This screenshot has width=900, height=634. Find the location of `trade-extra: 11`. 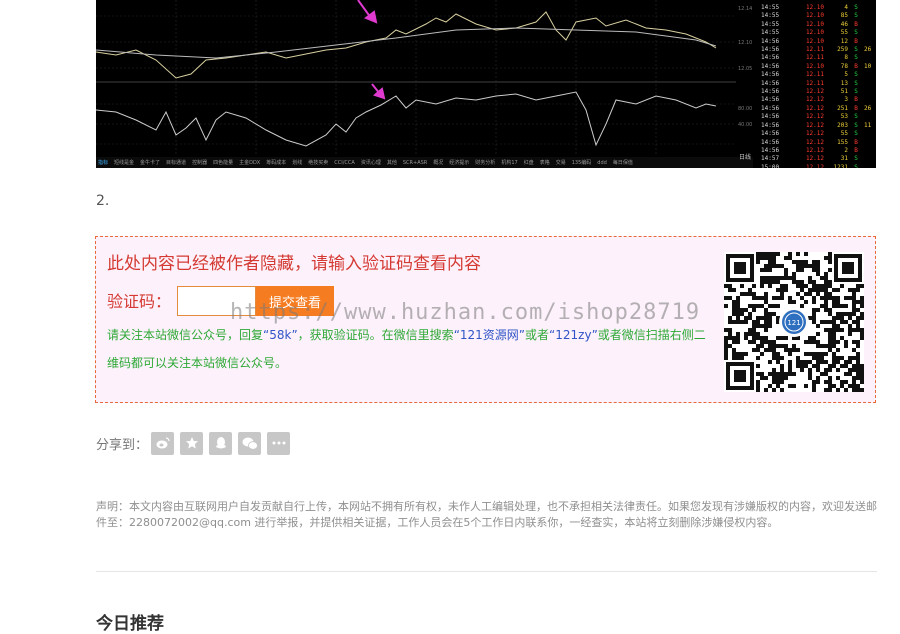

trade-extra: 11 is located at coordinates (868, 125).